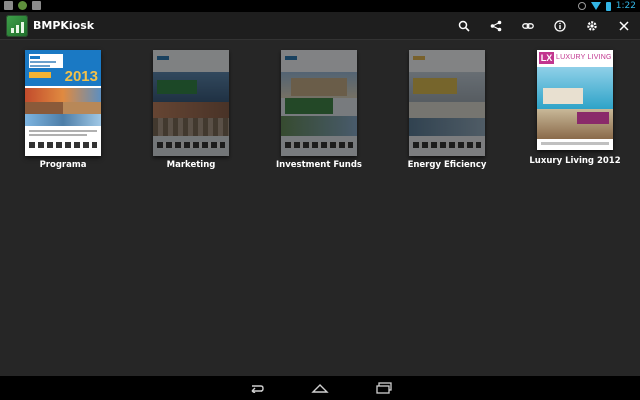 The height and width of the screenshot is (400, 640). I want to click on wifi-icon, so click(595, 6).